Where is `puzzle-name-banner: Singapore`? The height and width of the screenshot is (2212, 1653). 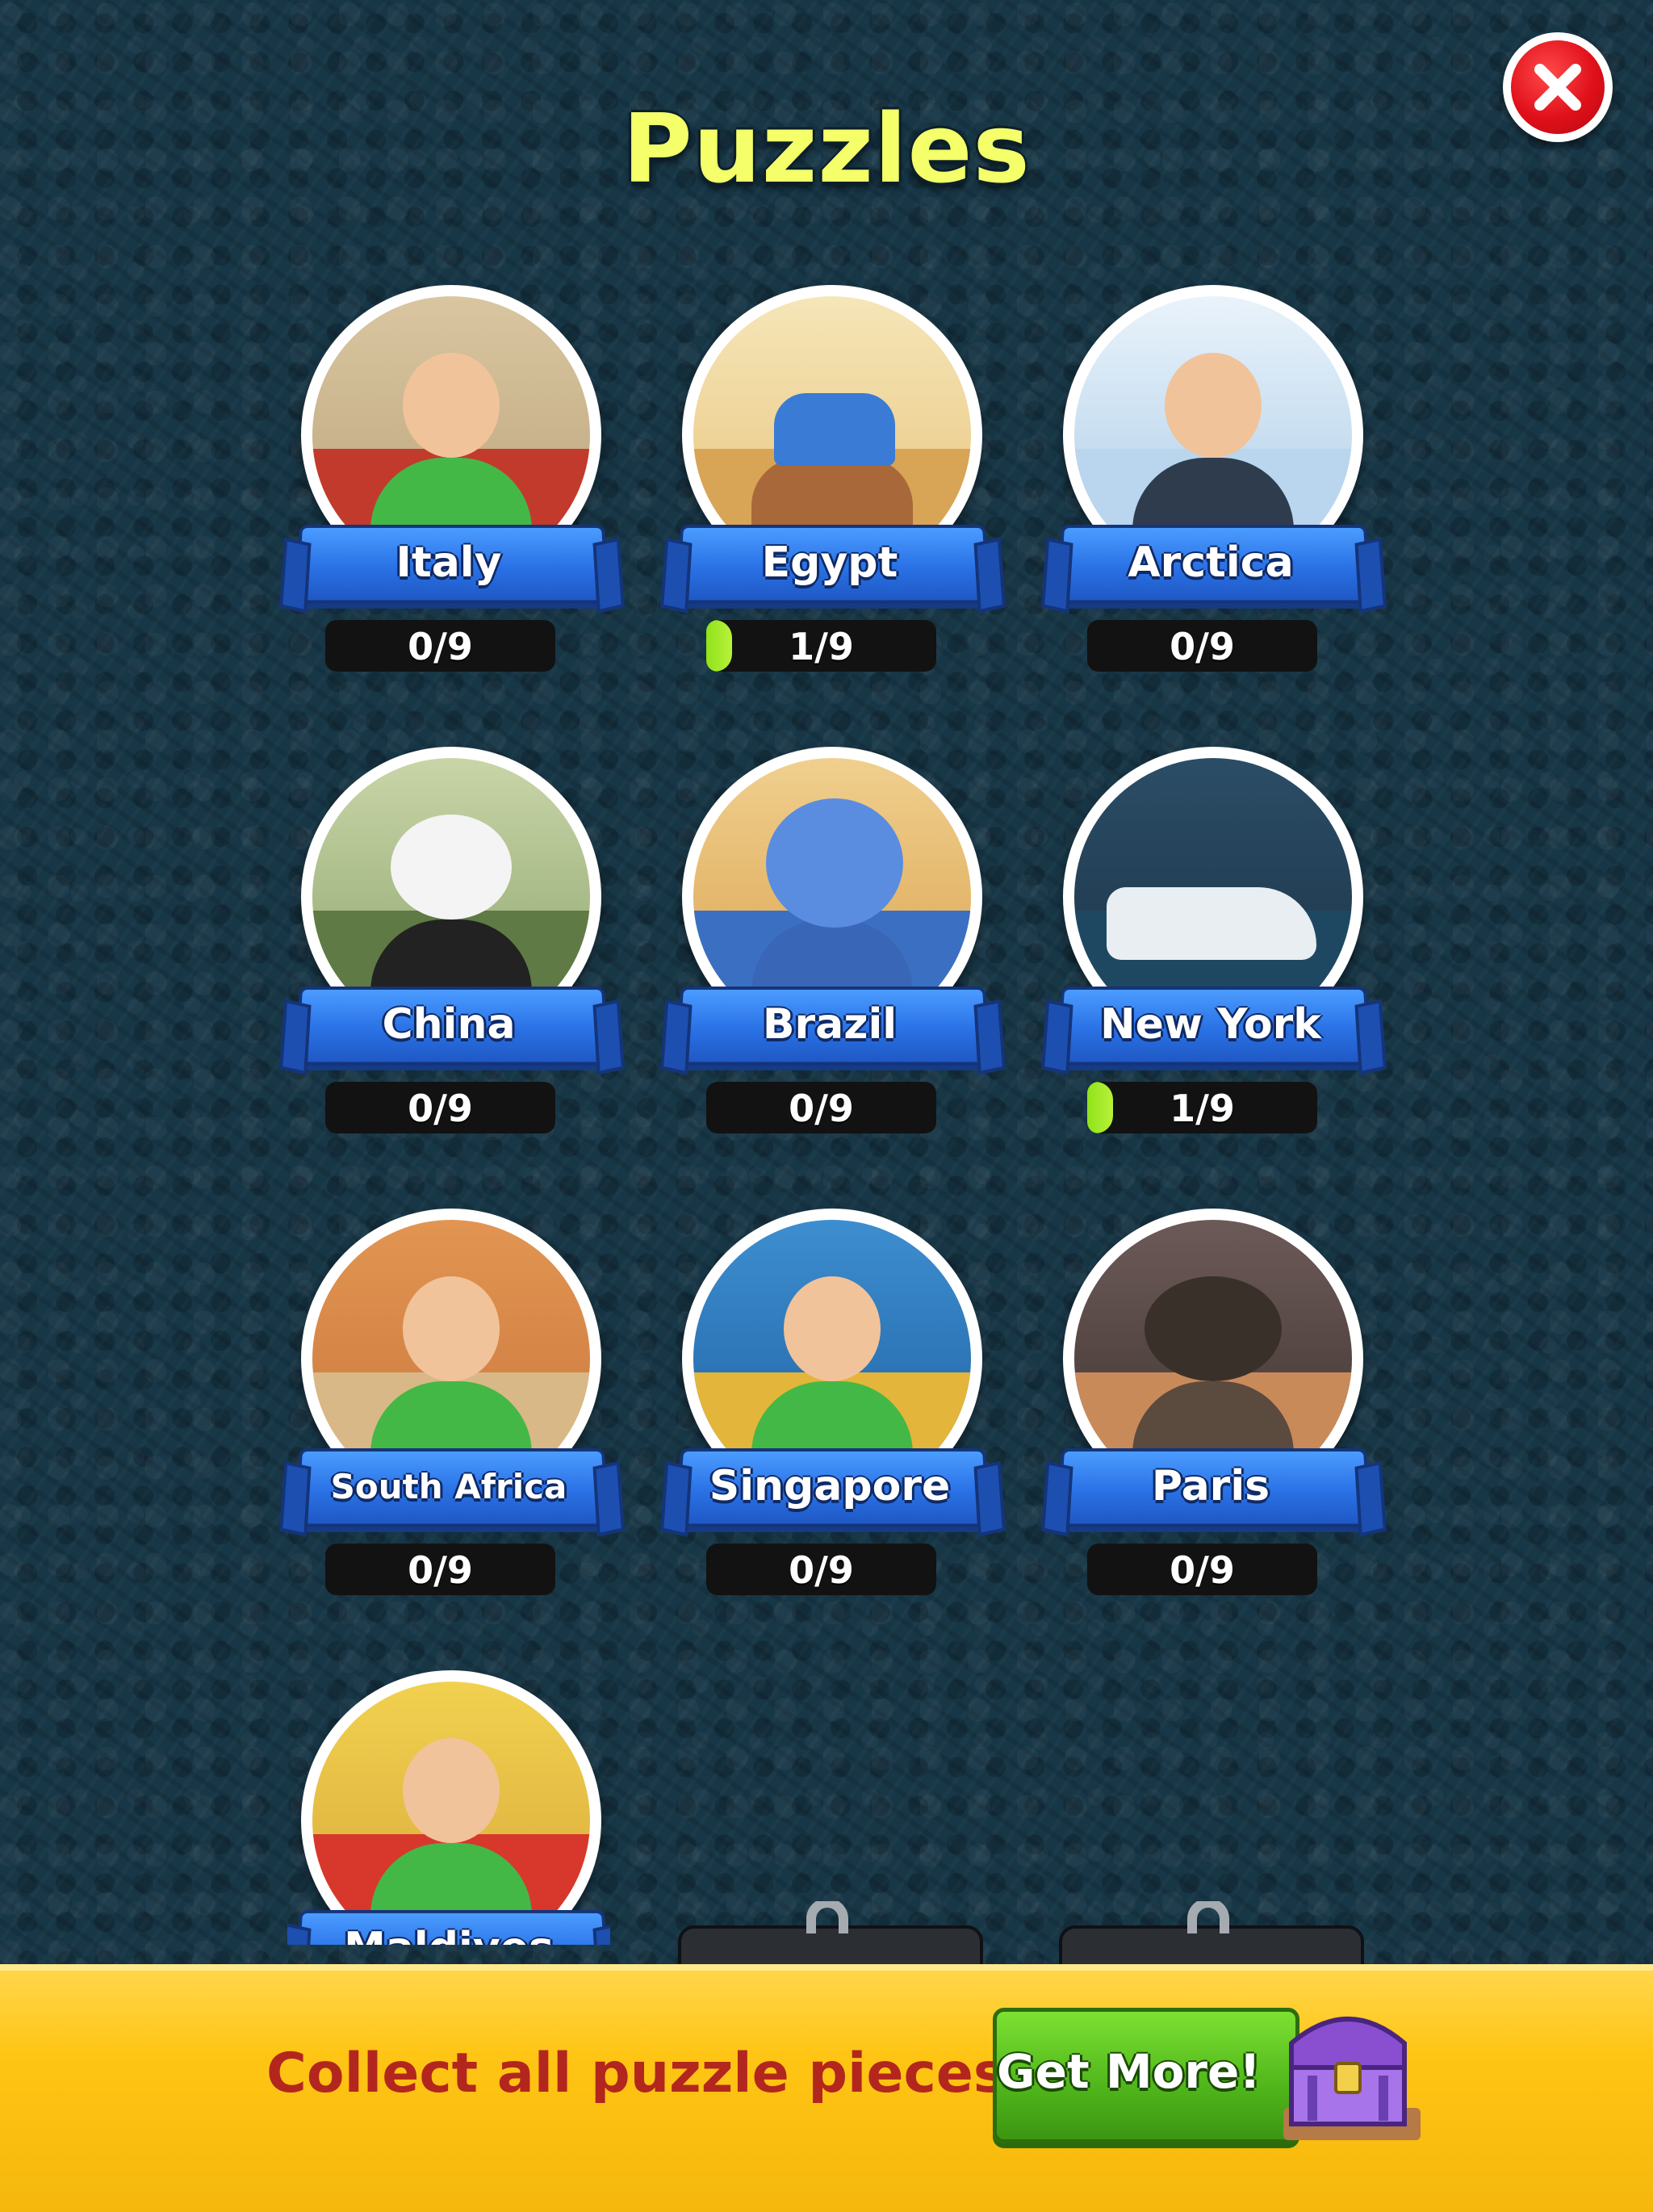 puzzle-name-banner: Singapore is located at coordinates (829, 1487).